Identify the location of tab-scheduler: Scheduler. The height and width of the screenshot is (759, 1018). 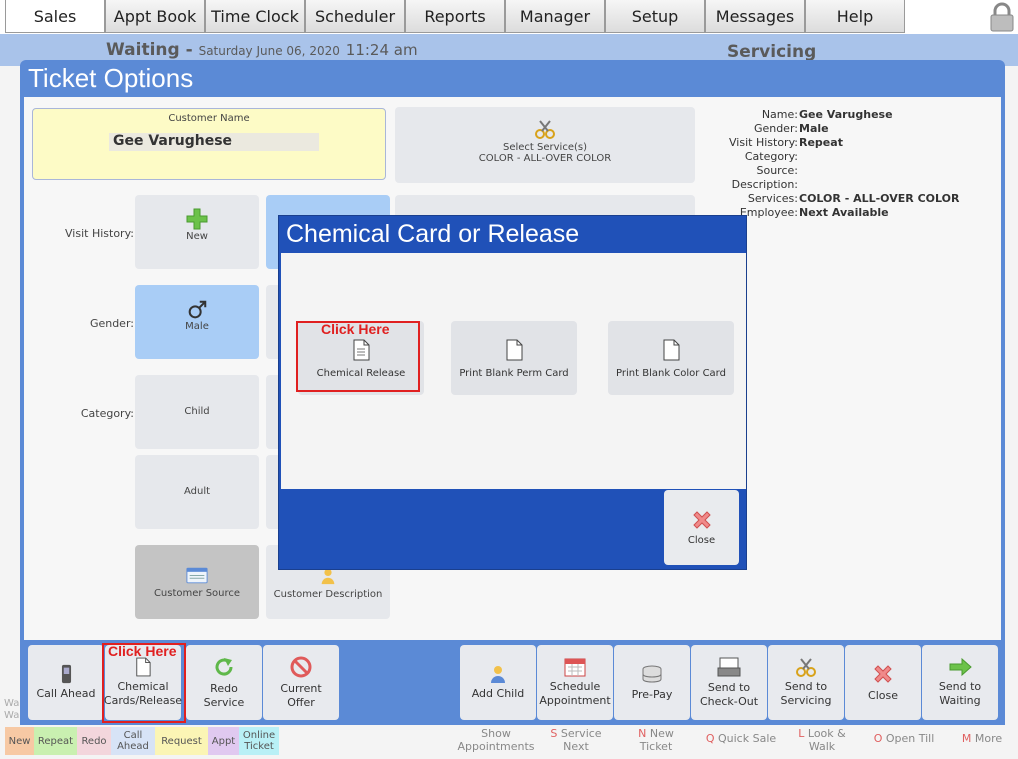
(355, 16).